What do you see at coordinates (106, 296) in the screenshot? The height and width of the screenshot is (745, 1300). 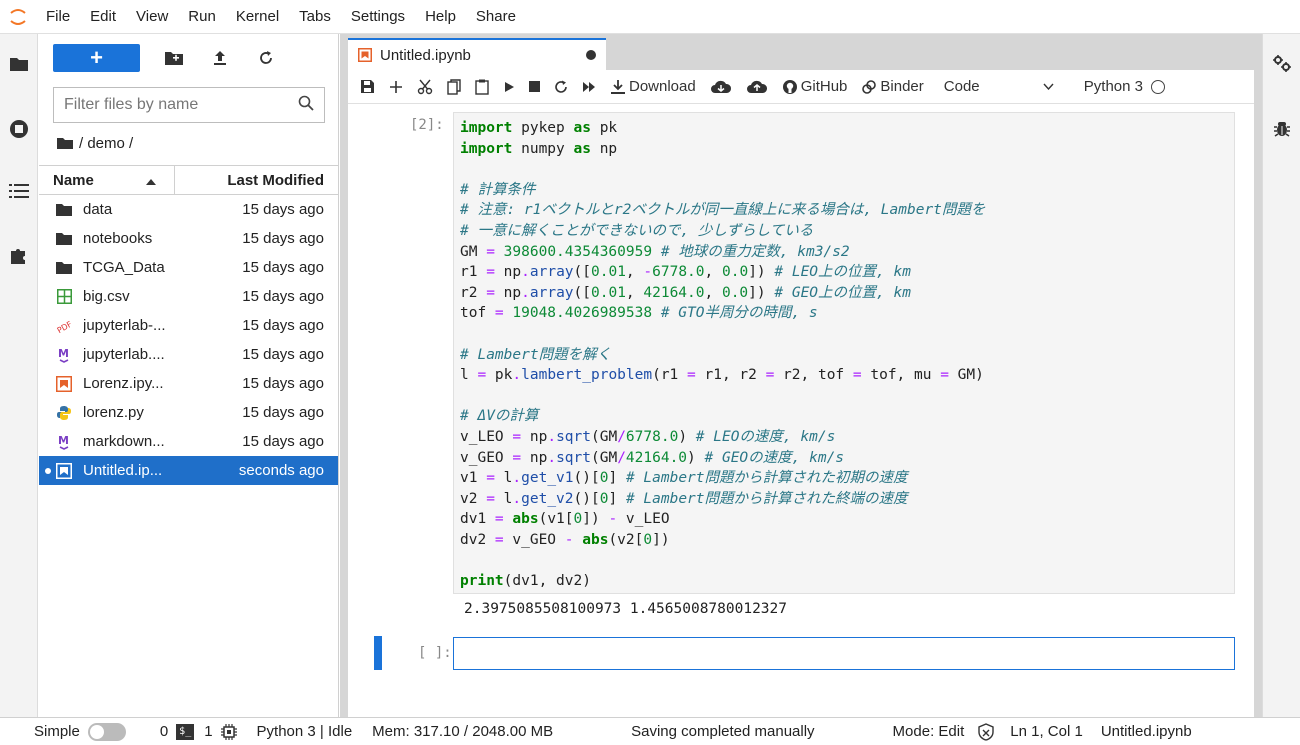 I see `file-name: big.csv` at bounding box center [106, 296].